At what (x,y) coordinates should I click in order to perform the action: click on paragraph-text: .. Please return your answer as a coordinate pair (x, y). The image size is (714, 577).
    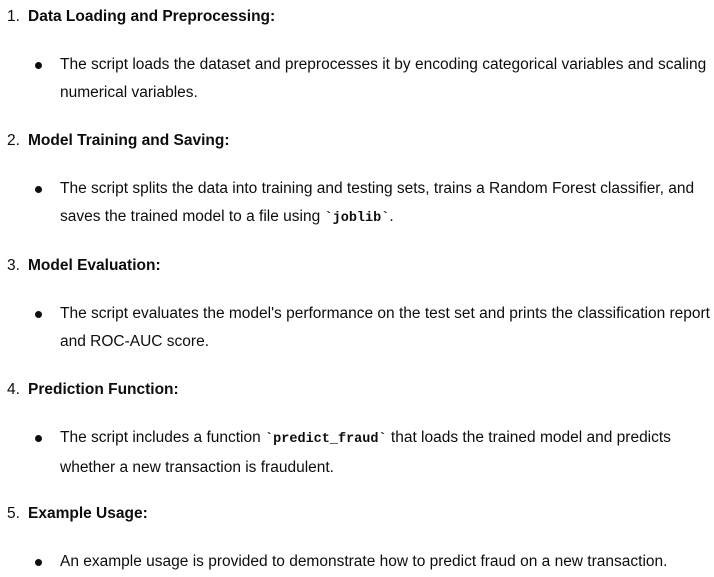
    Looking at the image, I should click on (391, 216).